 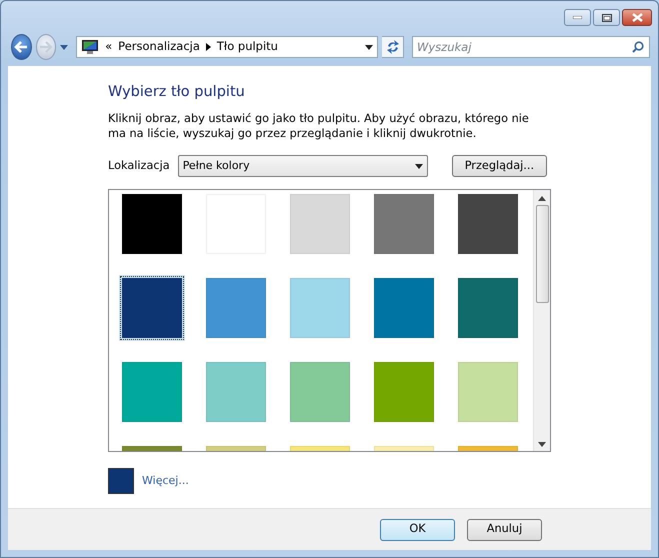 What do you see at coordinates (531, 47) in the screenshot?
I see `search-field: Wyszukaj` at bounding box center [531, 47].